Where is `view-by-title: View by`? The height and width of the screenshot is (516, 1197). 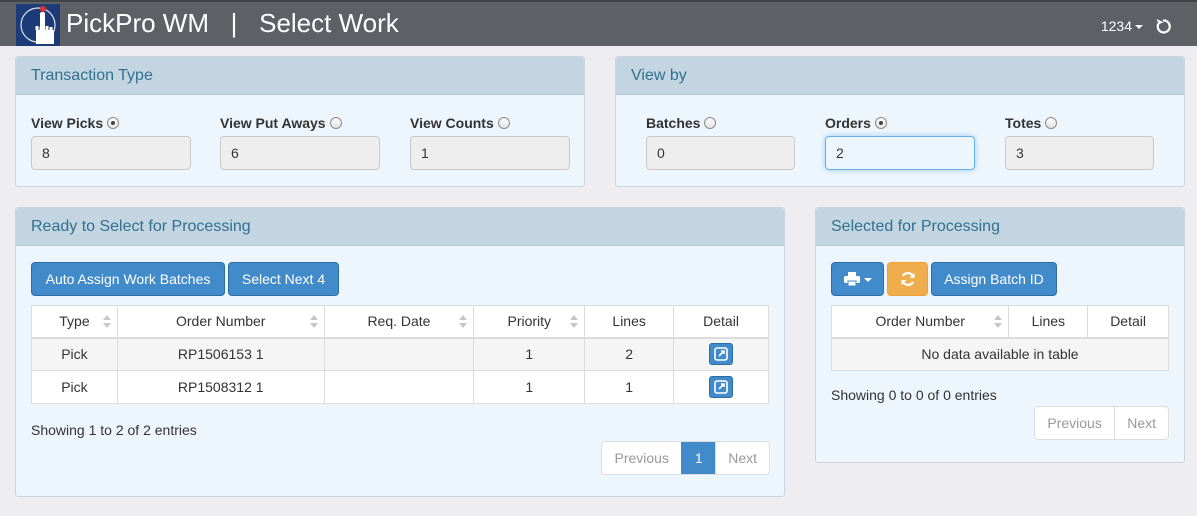 view-by-title: View by is located at coordinates (900, 76).